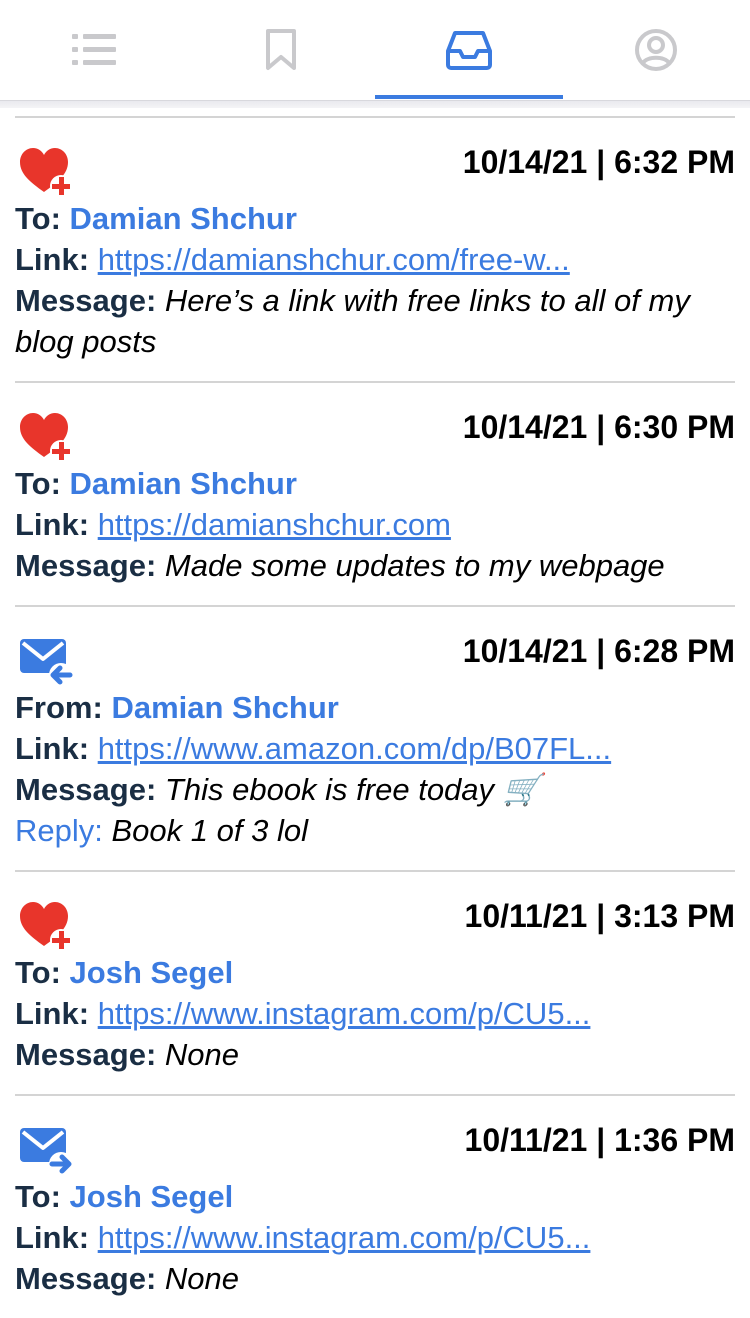  I want to click on list-icon, so click(94, 50).